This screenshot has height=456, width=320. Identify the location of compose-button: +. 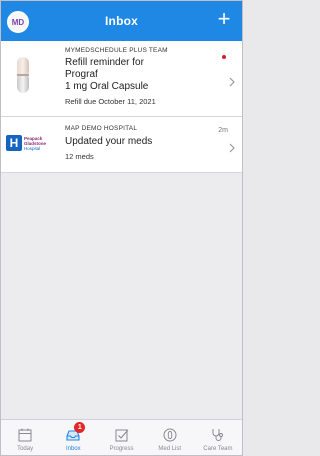
(224, 20).